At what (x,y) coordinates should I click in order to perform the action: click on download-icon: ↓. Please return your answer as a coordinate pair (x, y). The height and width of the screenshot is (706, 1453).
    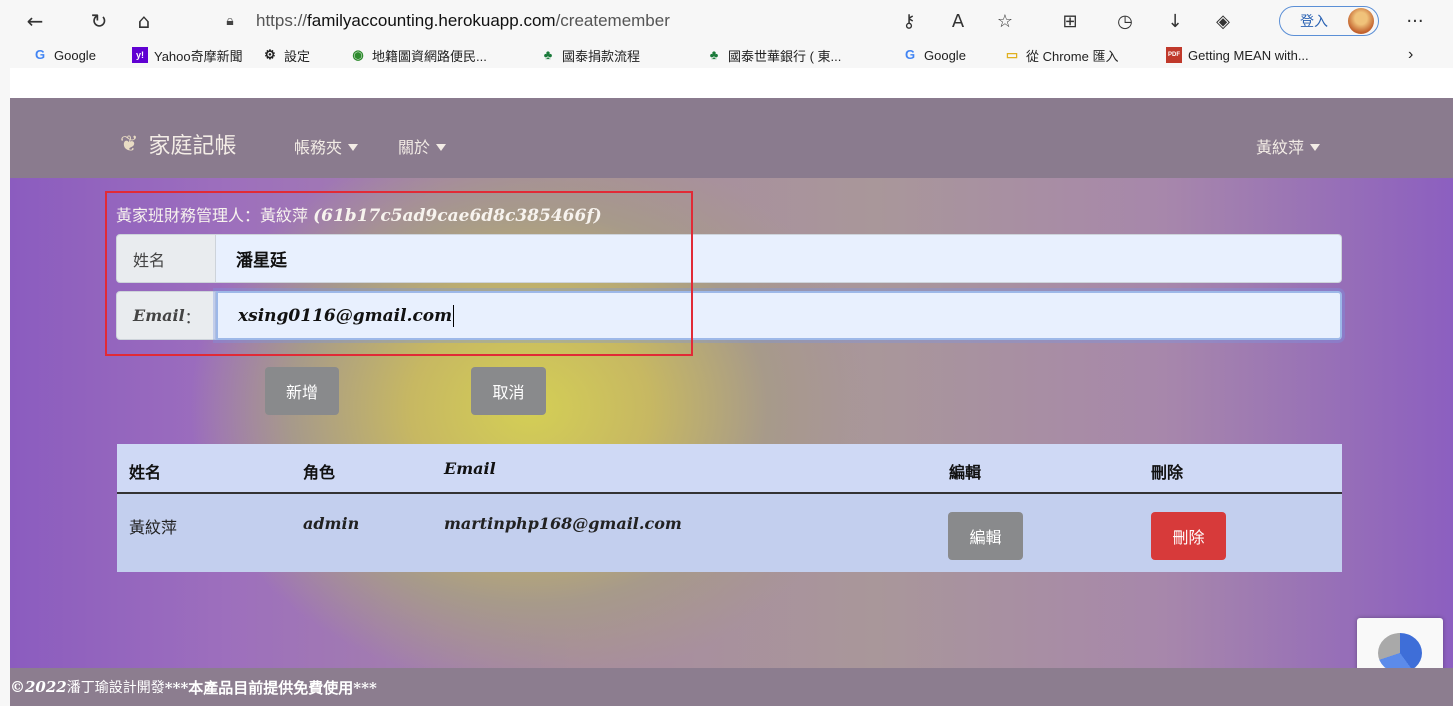
    Looking at the image, I should click on (1175, 21).